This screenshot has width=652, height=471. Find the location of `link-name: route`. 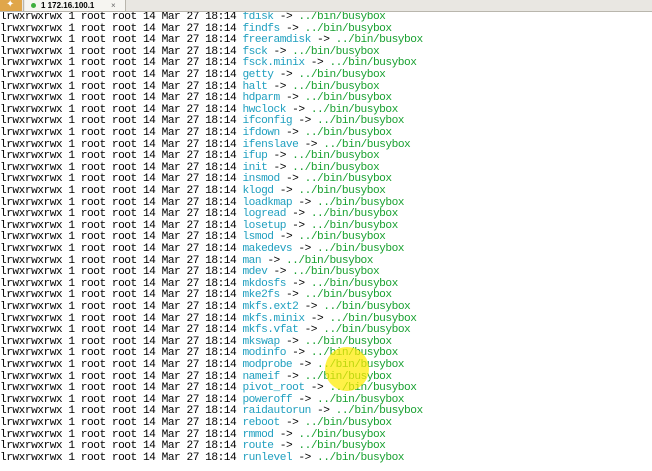

link-name: route is located at coordinates (258, 446).